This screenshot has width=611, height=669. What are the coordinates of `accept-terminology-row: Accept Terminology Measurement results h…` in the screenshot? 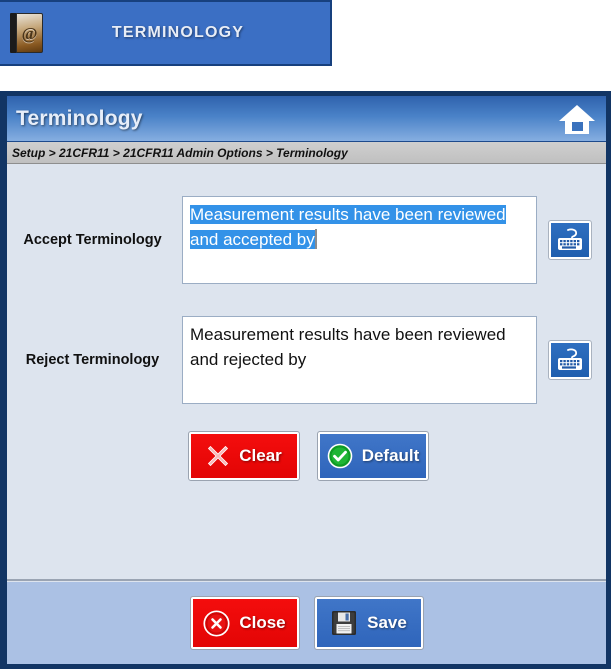 It's located at (306, 240).